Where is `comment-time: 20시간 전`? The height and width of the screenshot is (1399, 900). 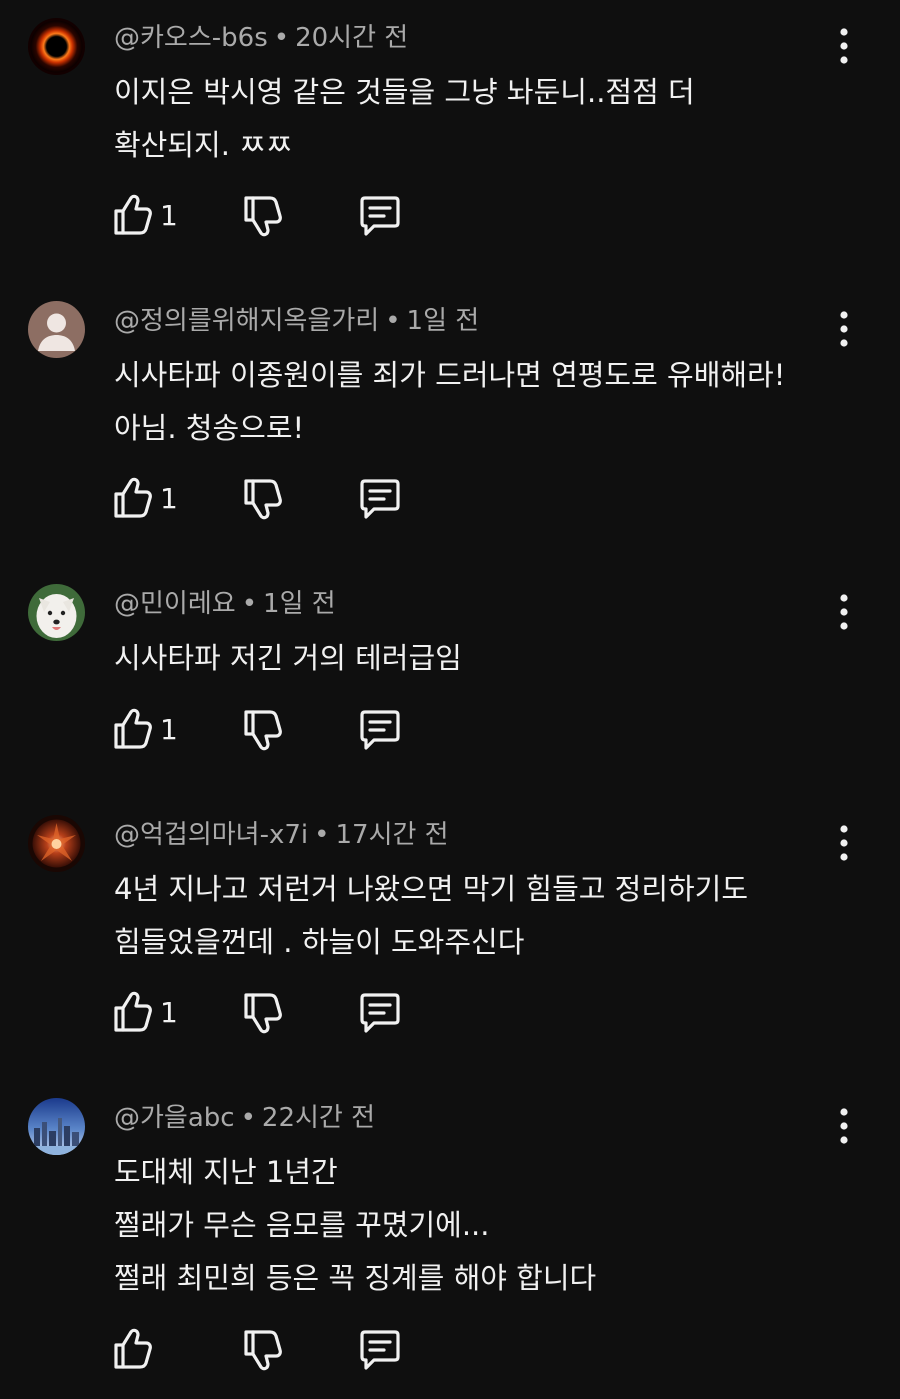
comment-time: 20시간 전 is located at coordinates (351, 38).